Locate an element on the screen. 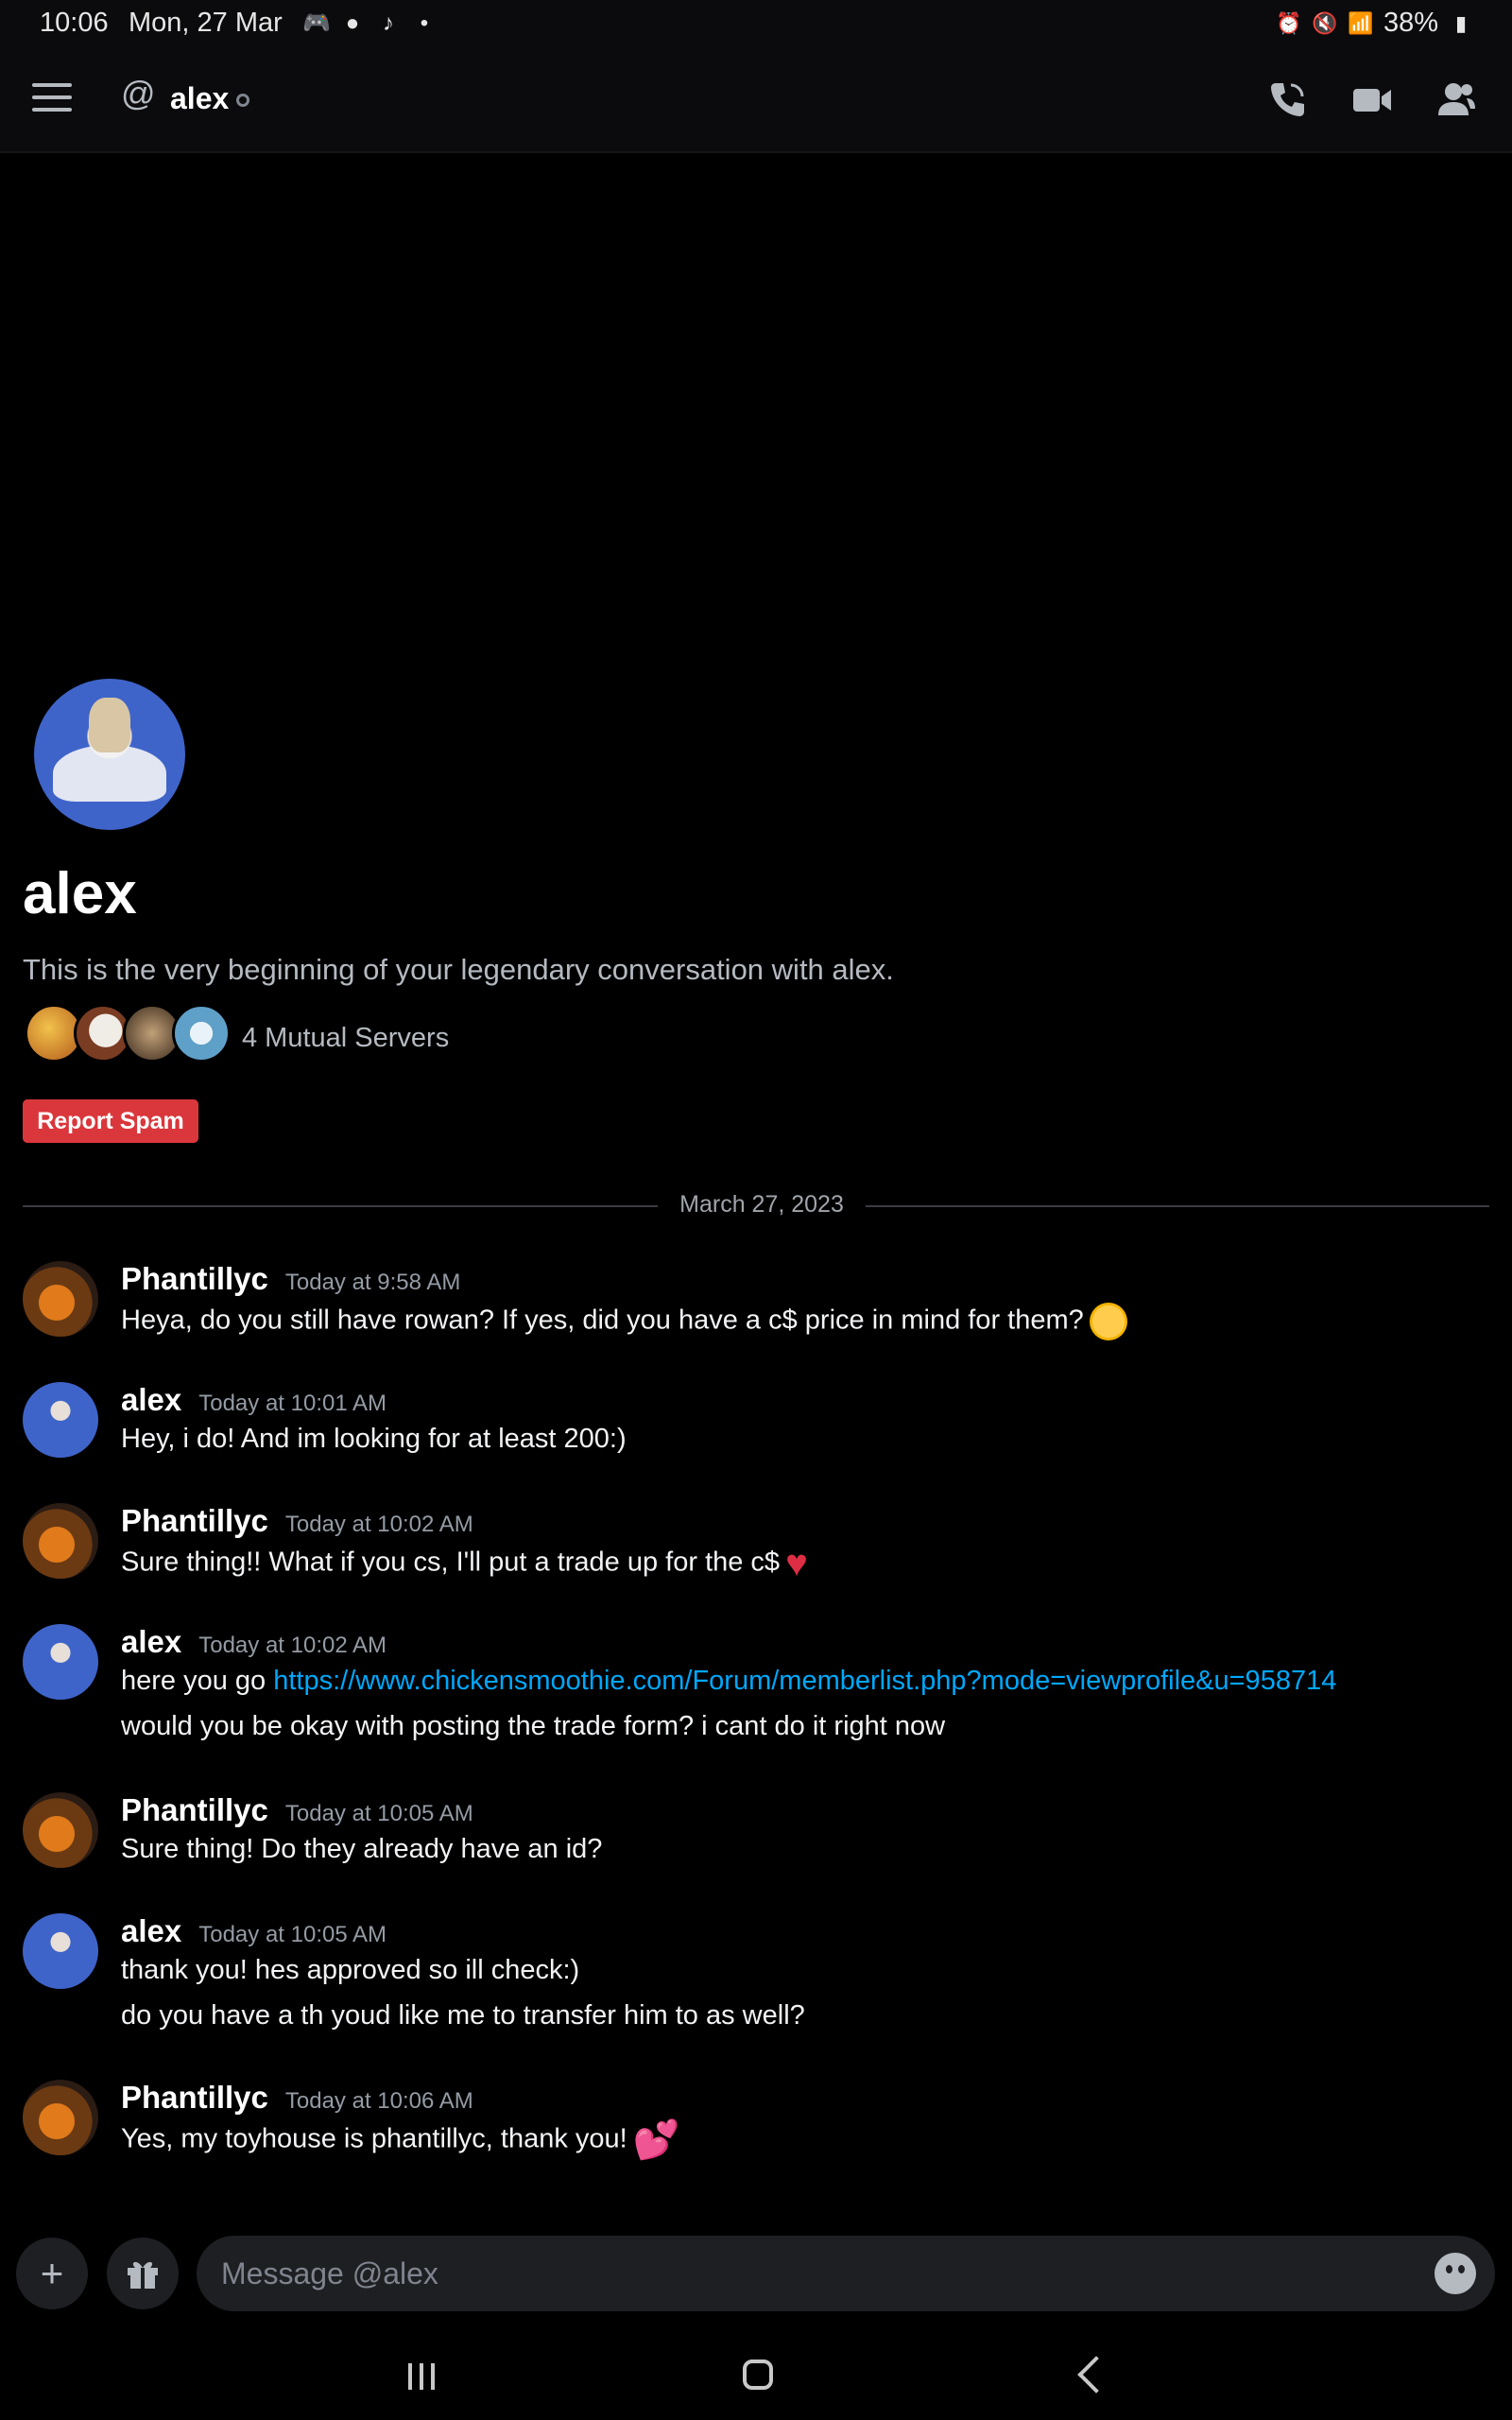 The height and width of the screenshot is (2420, 1512). video-camera-icon is located at coordinates (1372, 100).